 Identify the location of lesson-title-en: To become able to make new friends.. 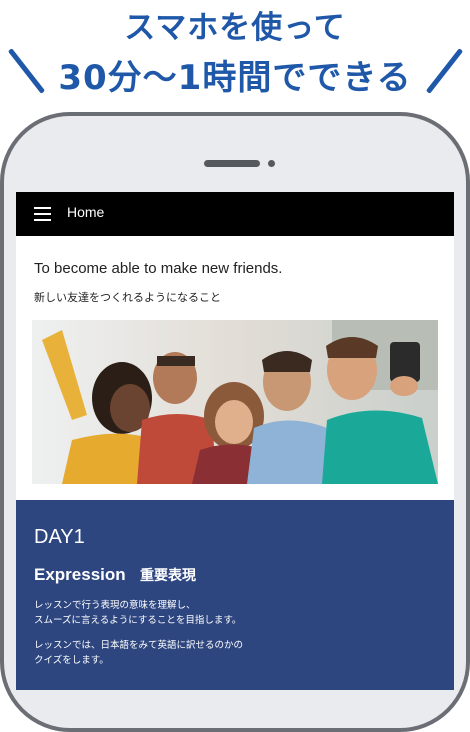
(158, 268).